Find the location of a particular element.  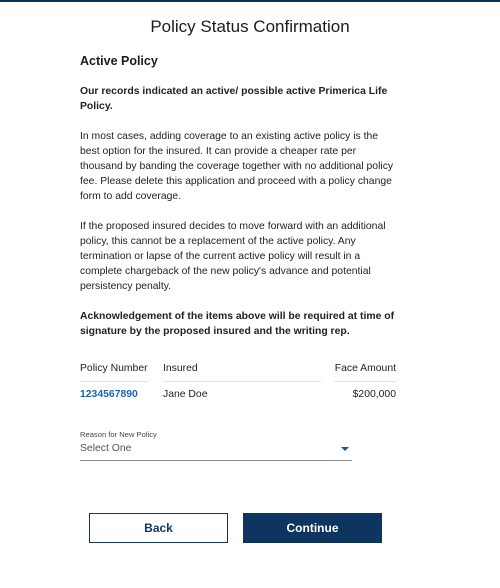

insured-name: Jane Doe is located at coordinates (185, 394).